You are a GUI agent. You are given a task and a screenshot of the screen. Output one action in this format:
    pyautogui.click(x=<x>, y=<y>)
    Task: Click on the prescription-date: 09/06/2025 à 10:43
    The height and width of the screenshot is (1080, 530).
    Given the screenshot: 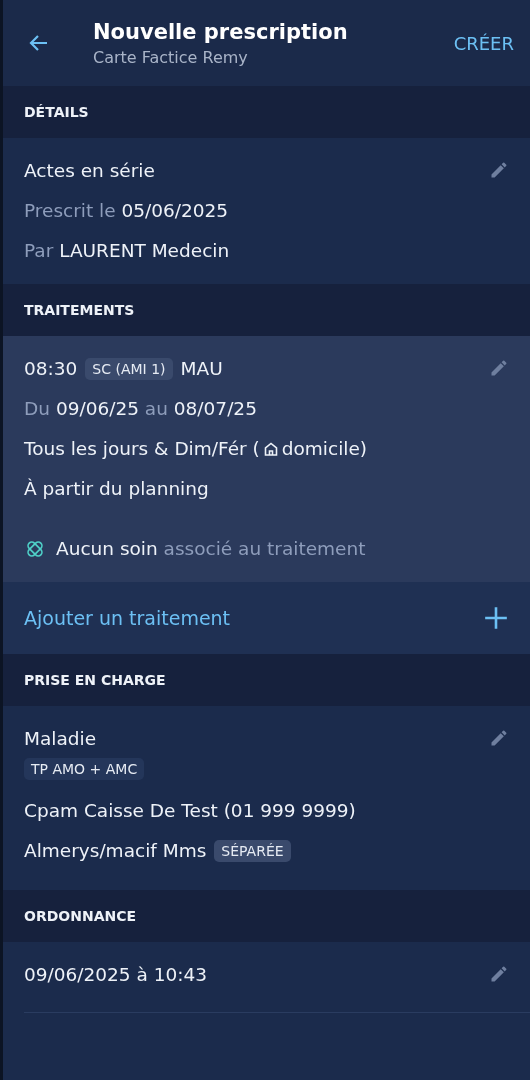 What is the action you would take?
    pyautogui.click(x=116, y=975)
    